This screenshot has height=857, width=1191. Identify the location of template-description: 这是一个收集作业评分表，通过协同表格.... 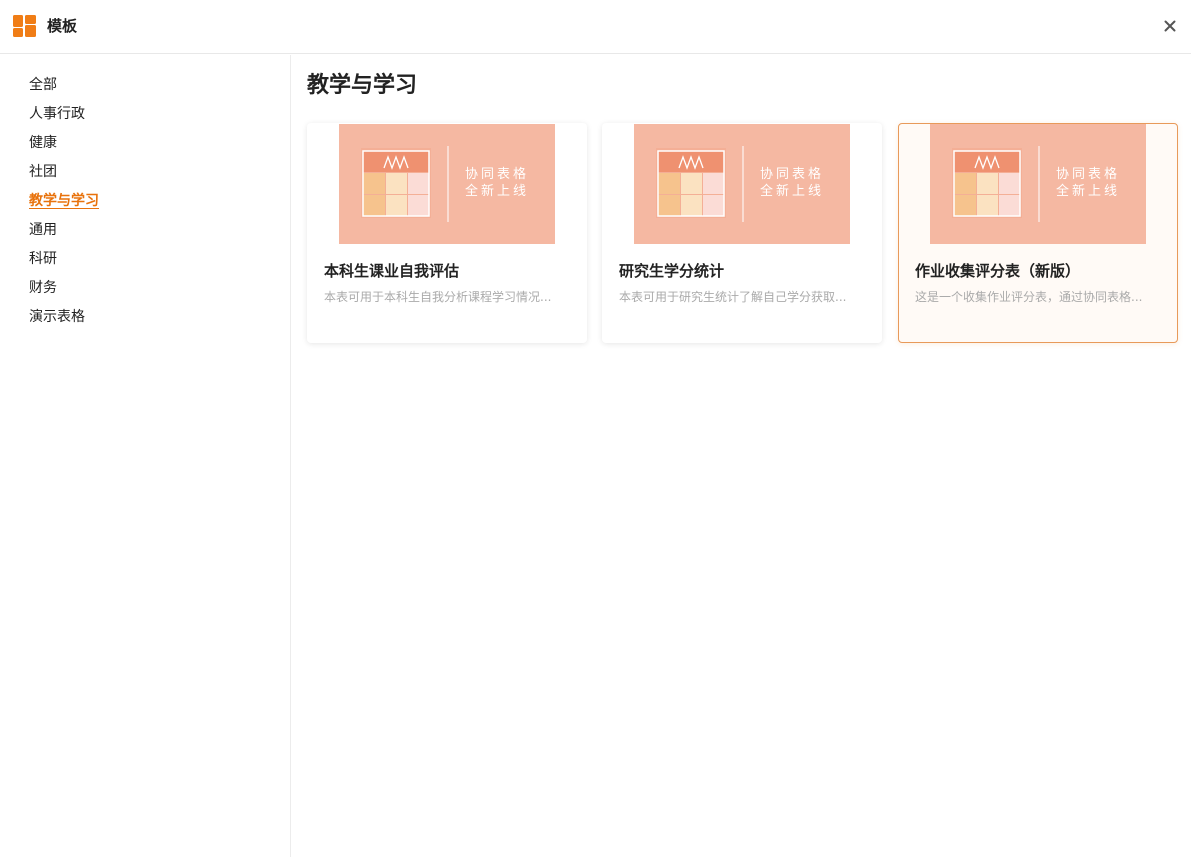
(1029, 297).